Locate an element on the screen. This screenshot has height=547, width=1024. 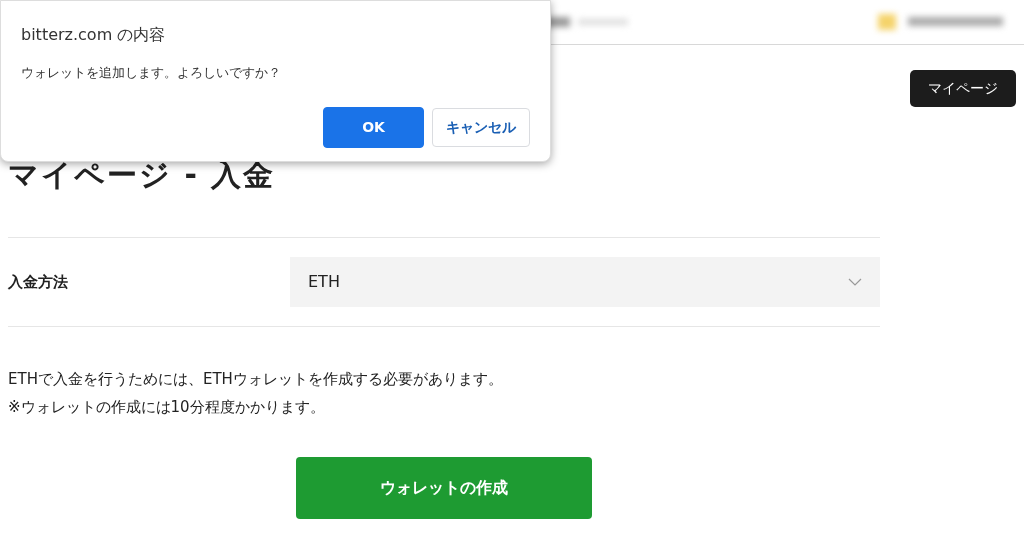
cancel-button: キャンセル is located at coordinates (481, 127).